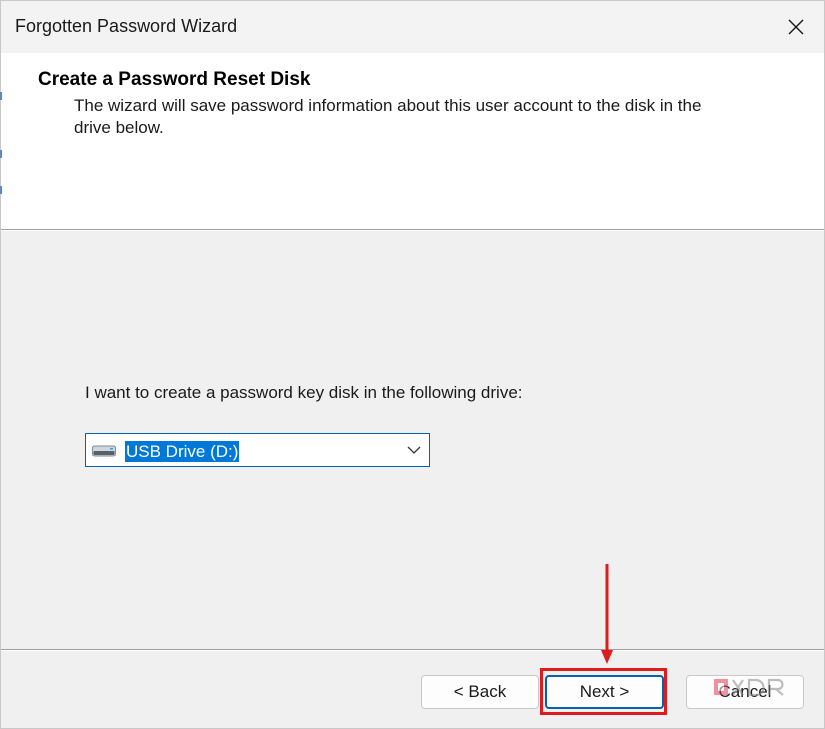  What do you see at coordinates (603, 691) in the screenshot?
I see `annotation-highlight-box` at bounding box center [603, 691].